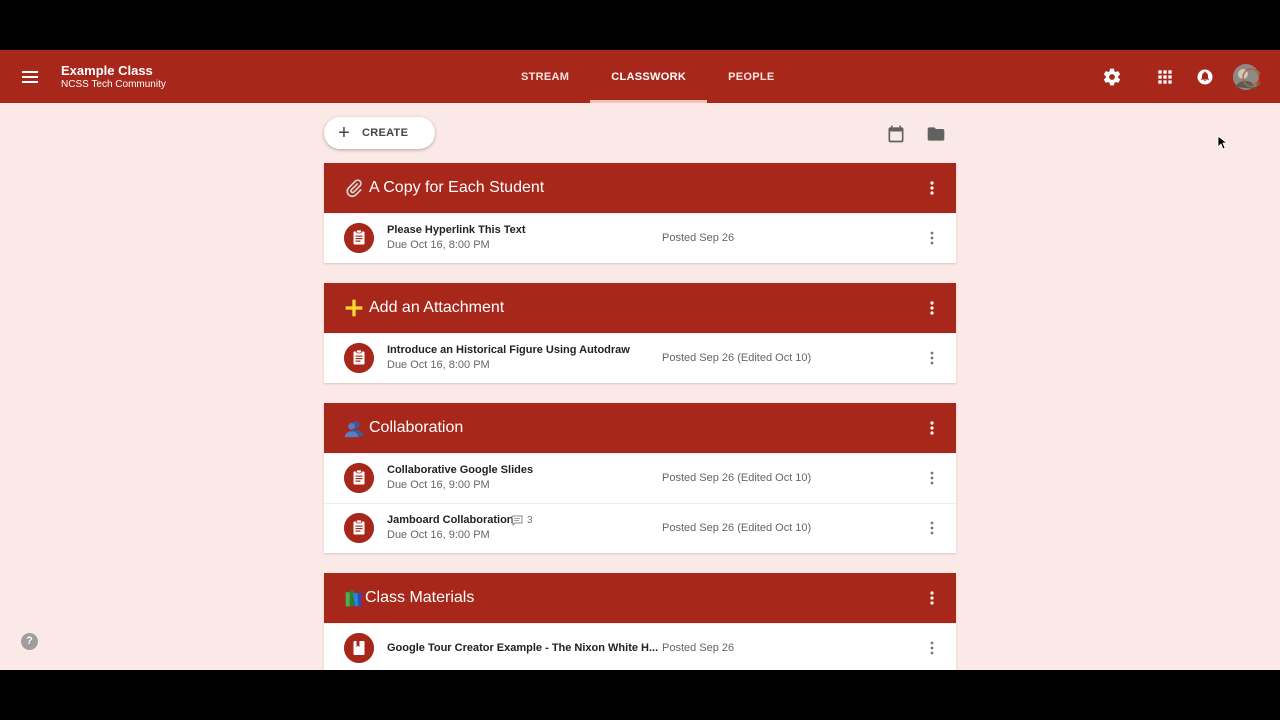 This screenshot has width=1280, height=720. What do you see at coordinates (359, 648) in the screenshot?
I see `material-icon` at bounding box center [359, 648].